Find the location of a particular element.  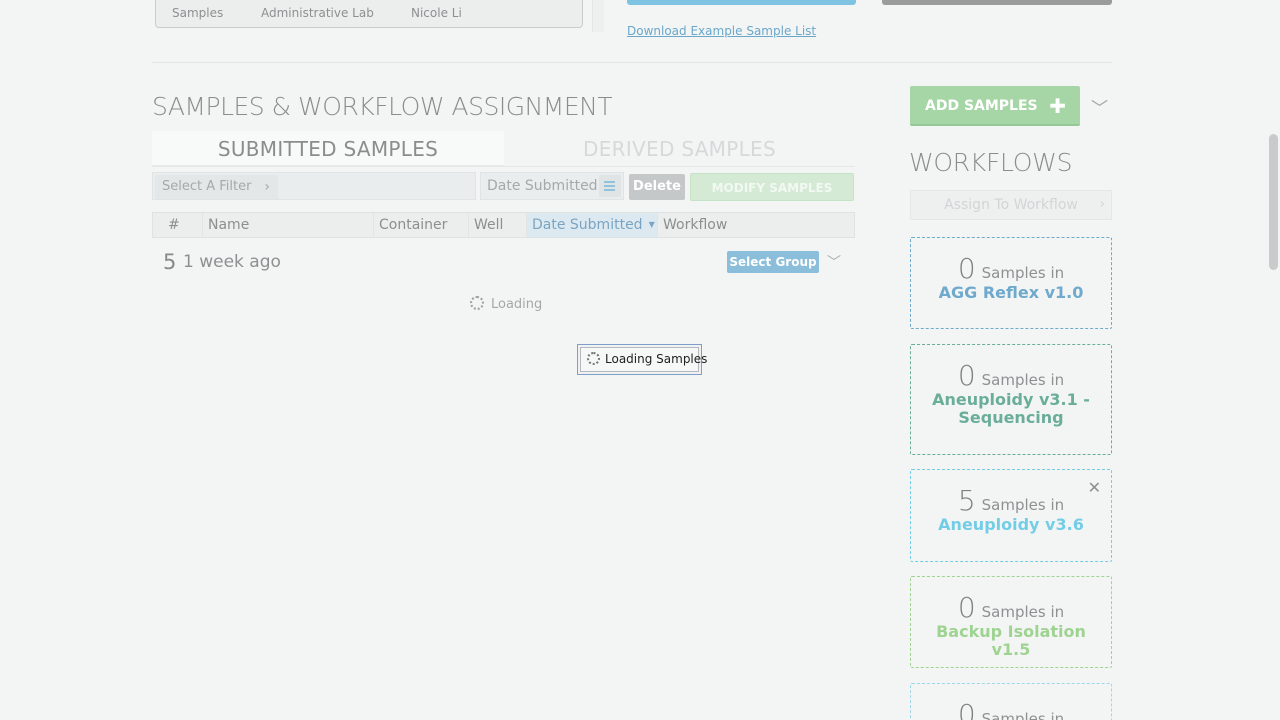

loading-samples-dialog: Loading Samples is located at coordinates (642, 359).